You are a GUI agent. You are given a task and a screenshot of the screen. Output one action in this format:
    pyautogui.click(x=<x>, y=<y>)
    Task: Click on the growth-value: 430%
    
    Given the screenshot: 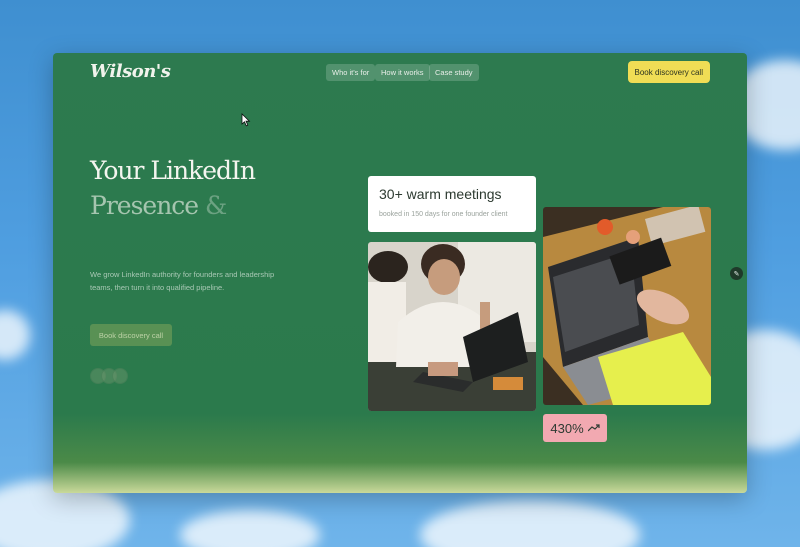 What is the action you would take?
    pyautogui.click(x=567, y=428)
    